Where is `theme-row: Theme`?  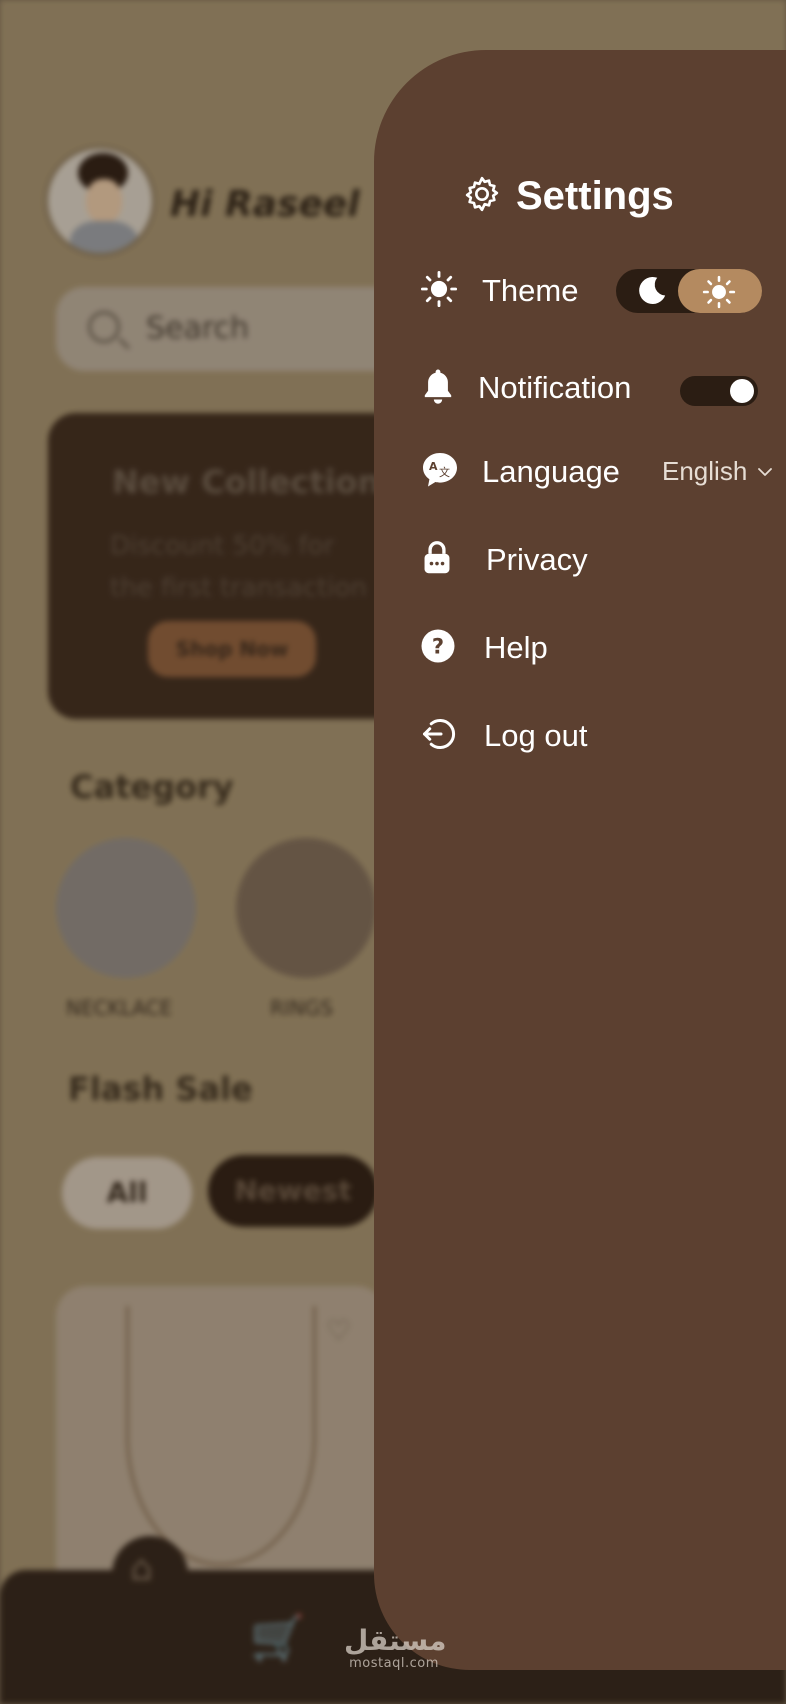 theme-row: Theme is located at coordinates (499, 291).